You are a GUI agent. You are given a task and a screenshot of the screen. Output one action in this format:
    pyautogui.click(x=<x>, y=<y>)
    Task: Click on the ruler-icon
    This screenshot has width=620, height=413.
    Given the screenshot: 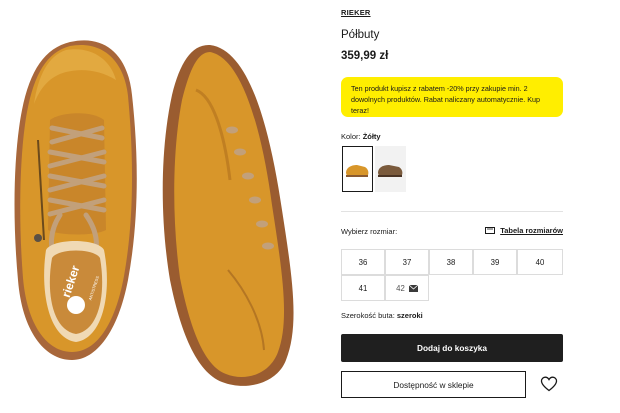 What is the action you would take?
    pyautogui.click(x=490, y=230)
    